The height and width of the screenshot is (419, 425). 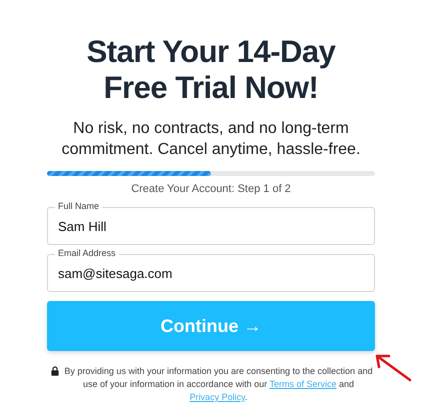 What do you see at coordinates (218, 384) in the screenshot?
I see `consent-text: By providing us with your information you are consenting to the collection and use of your information in accordance with our Terms of Service and Privacy Policy.` at bounding box center [218, 384].